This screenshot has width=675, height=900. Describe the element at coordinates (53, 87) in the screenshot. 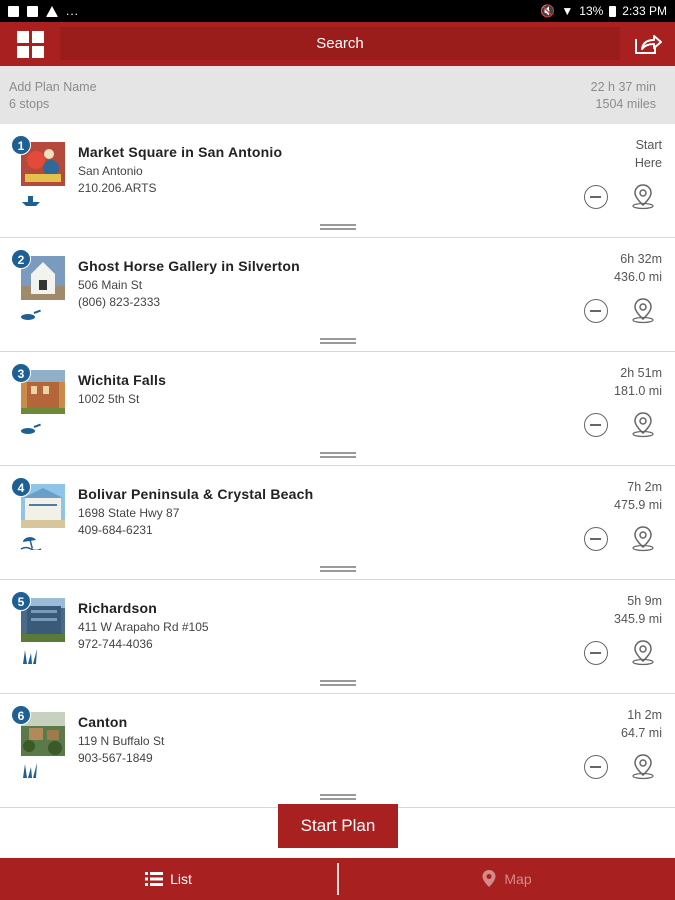

I see `plan-name-field: Add Plan Name` at that location.